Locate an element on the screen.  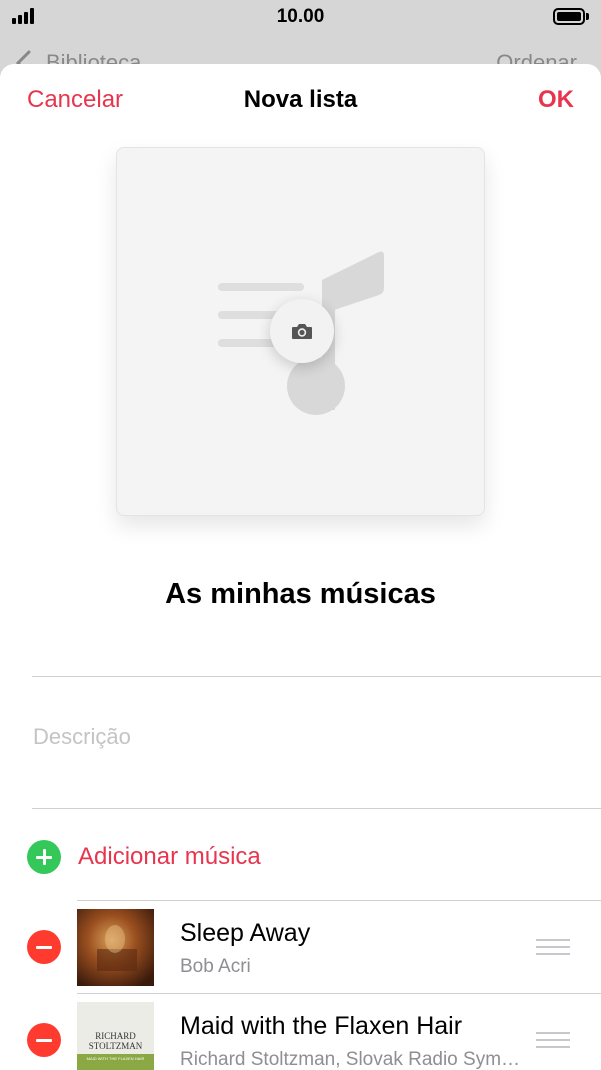
song-row: Sleep Away Bob Acri is located at coordinates (300, 947).